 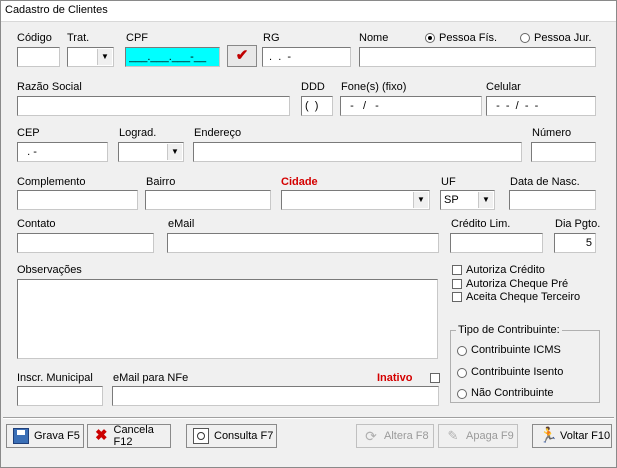 I want to click on celular-input, so click(x=541, y=106).